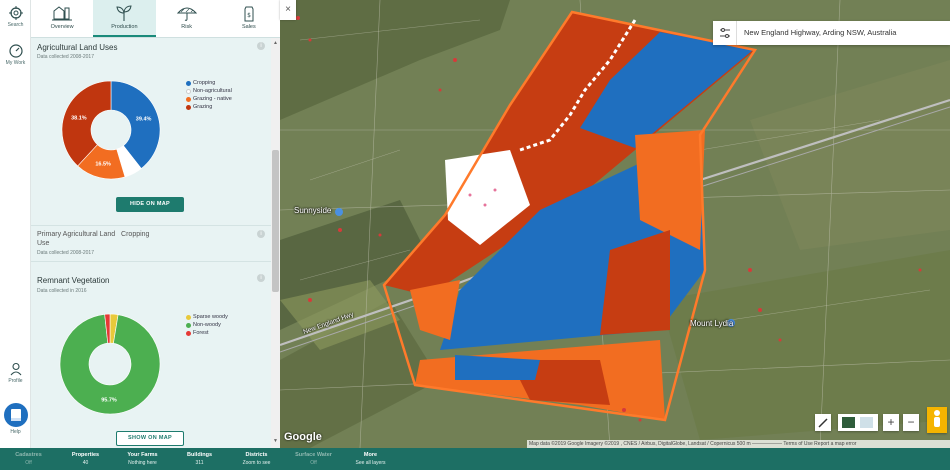  Describe the element at coordinates (248, 27) in the screenshot. I see `tab-sales-label: Sales` at that location.